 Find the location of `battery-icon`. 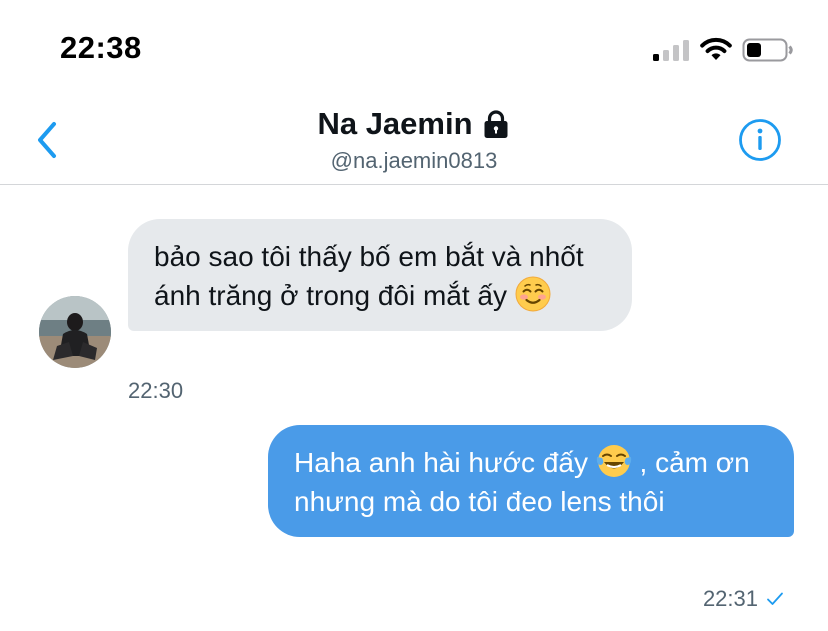

battery-icon is located at coordinates (767, 50).